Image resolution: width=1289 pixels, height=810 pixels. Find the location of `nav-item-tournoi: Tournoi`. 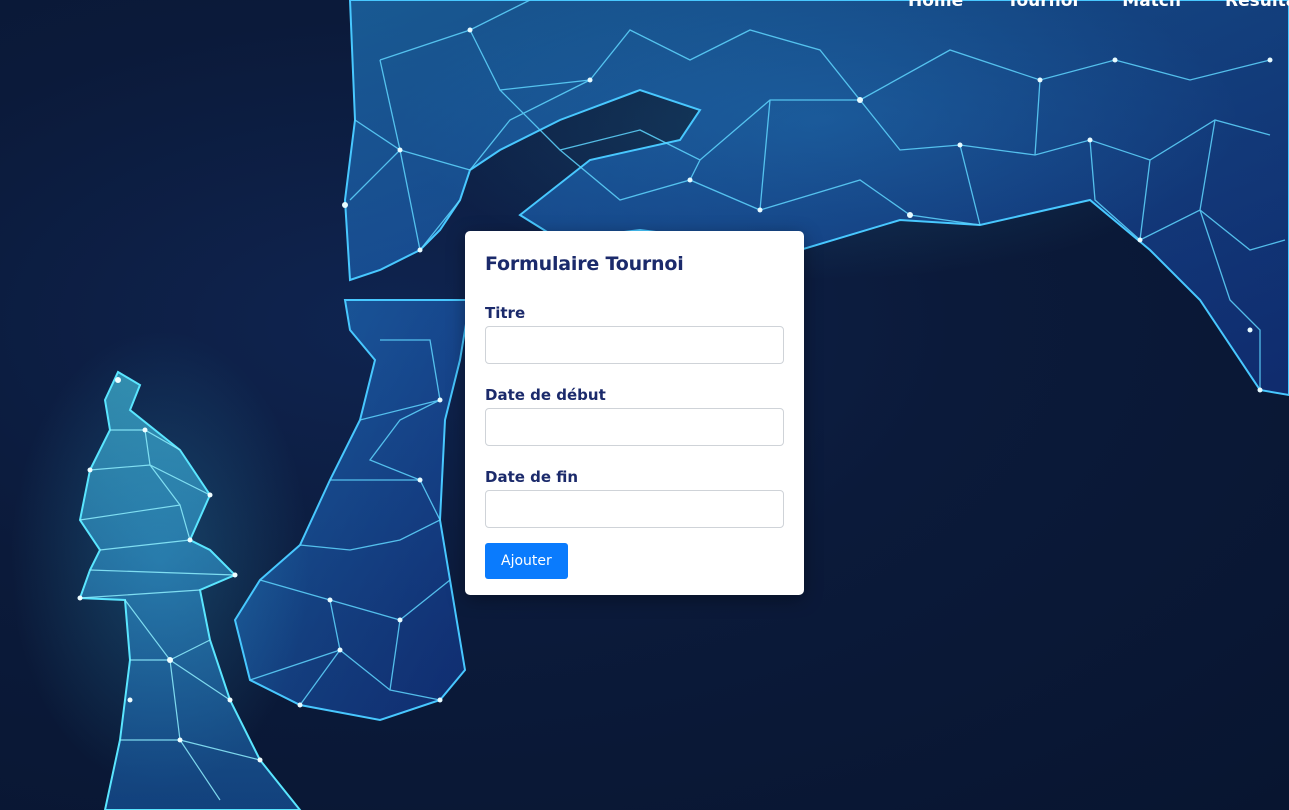

nav-item-tournoi: Tournoi is located at coordinates (1042, 5).